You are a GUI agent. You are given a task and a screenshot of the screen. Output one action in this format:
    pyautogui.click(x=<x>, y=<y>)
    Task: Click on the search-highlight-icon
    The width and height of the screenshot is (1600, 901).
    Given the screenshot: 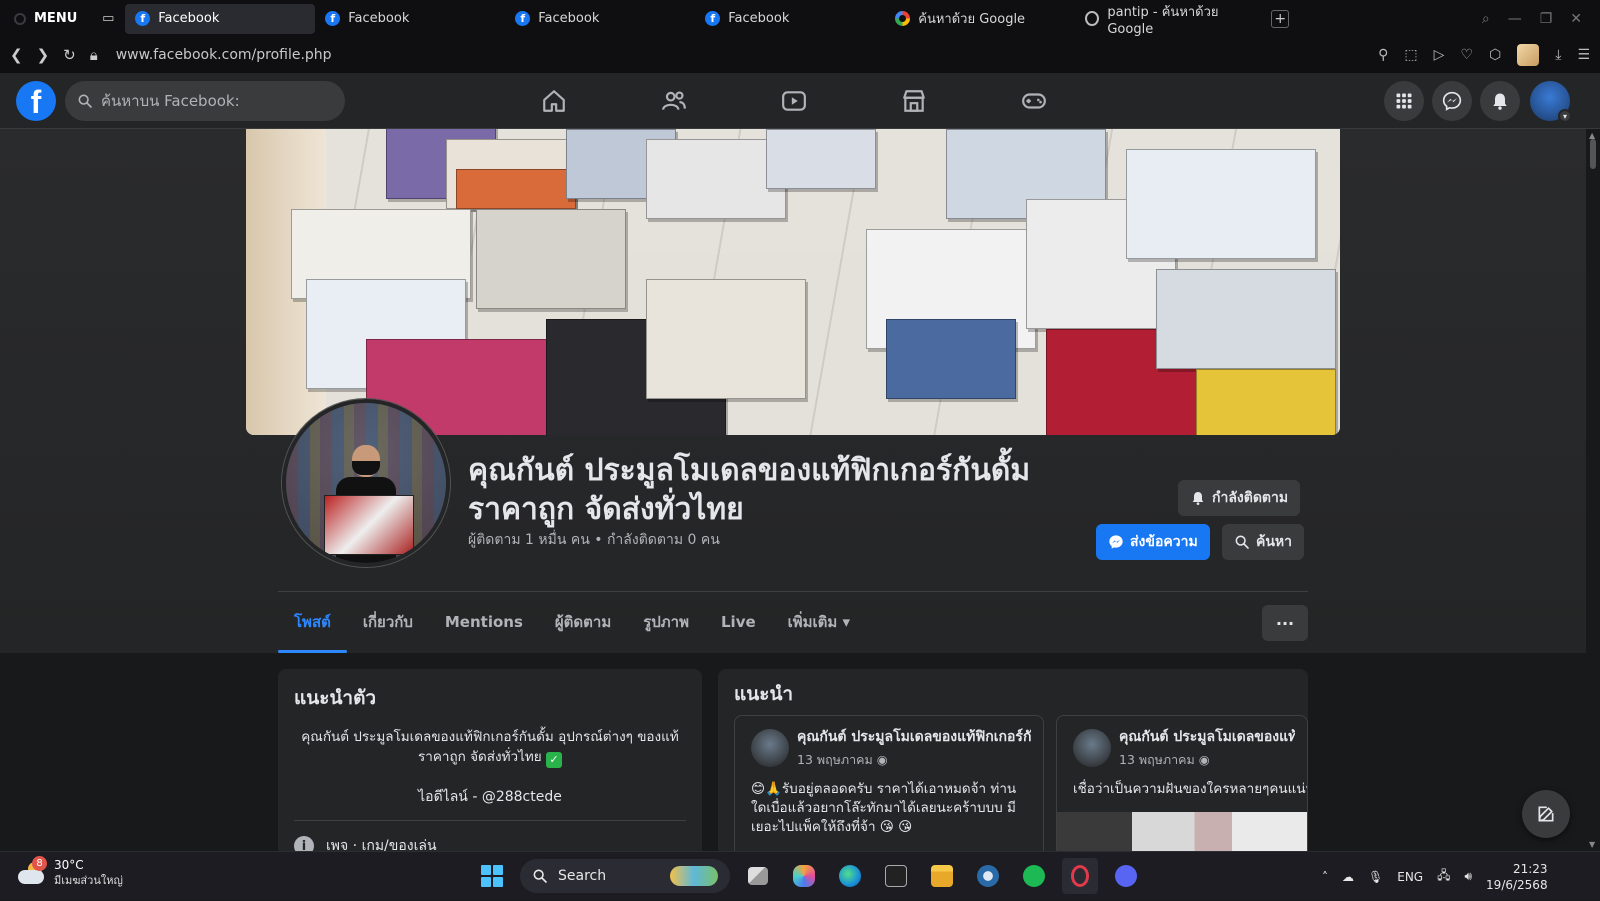 What is the action you would take?
    pyautogui.click(x=694, y=876)
    